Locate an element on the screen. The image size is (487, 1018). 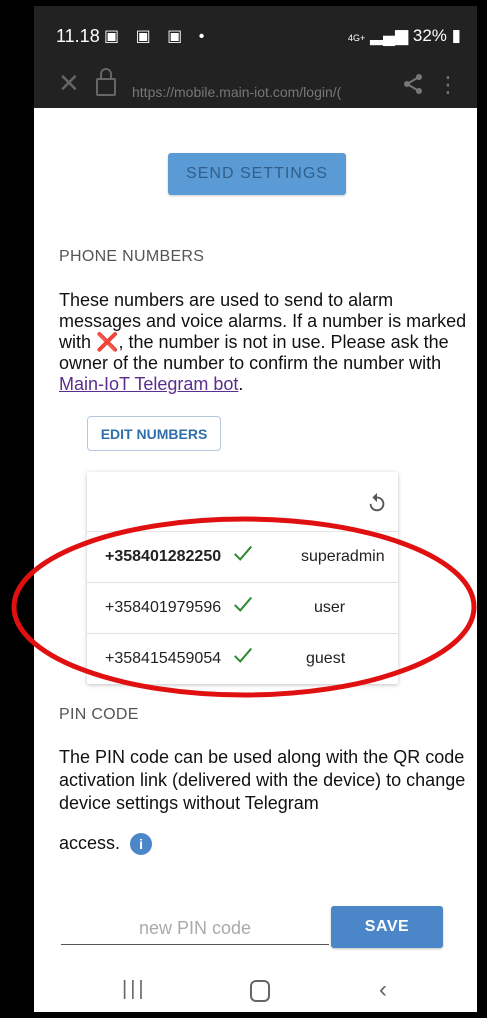
status-time: 11.18 is located at coordinates (78, 36).